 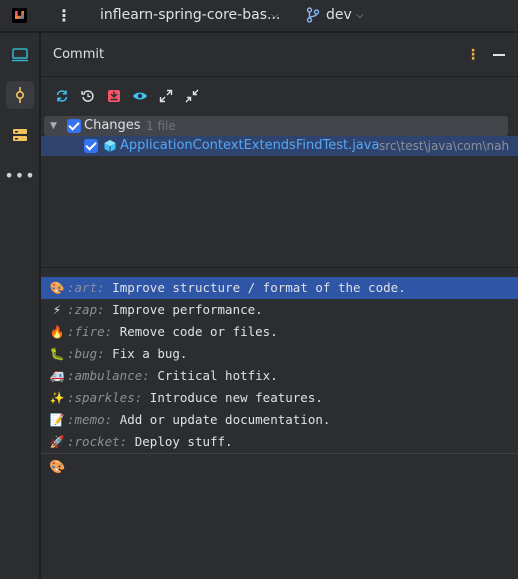 What do you see at coordinates (86, 353) in the screenshot?
I see `gitmoji-code: :bug:` at bounding box center [86, 353].